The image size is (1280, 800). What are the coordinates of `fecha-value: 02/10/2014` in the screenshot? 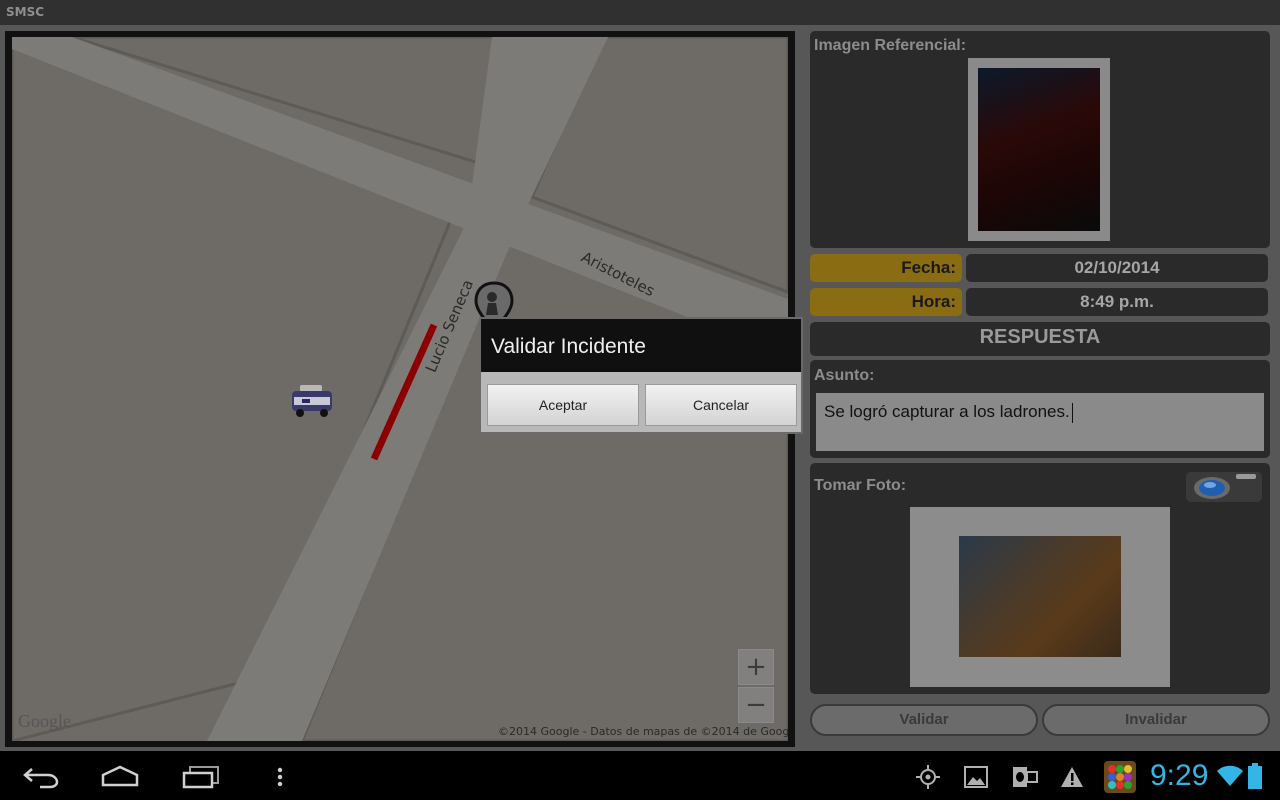 It's located at (1117, 268).